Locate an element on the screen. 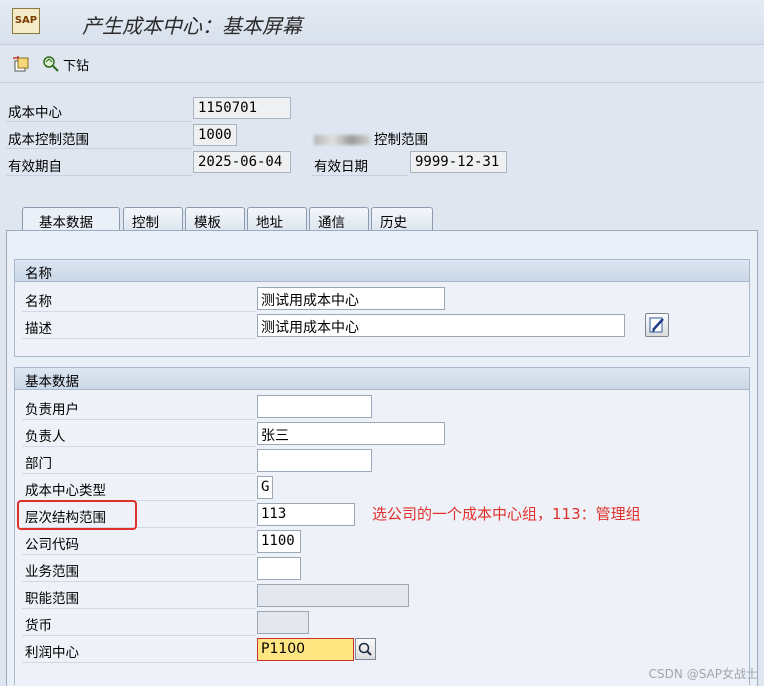 This screenshot has width=764, height=686. other-object-icon is located at coordinates (21, 64).